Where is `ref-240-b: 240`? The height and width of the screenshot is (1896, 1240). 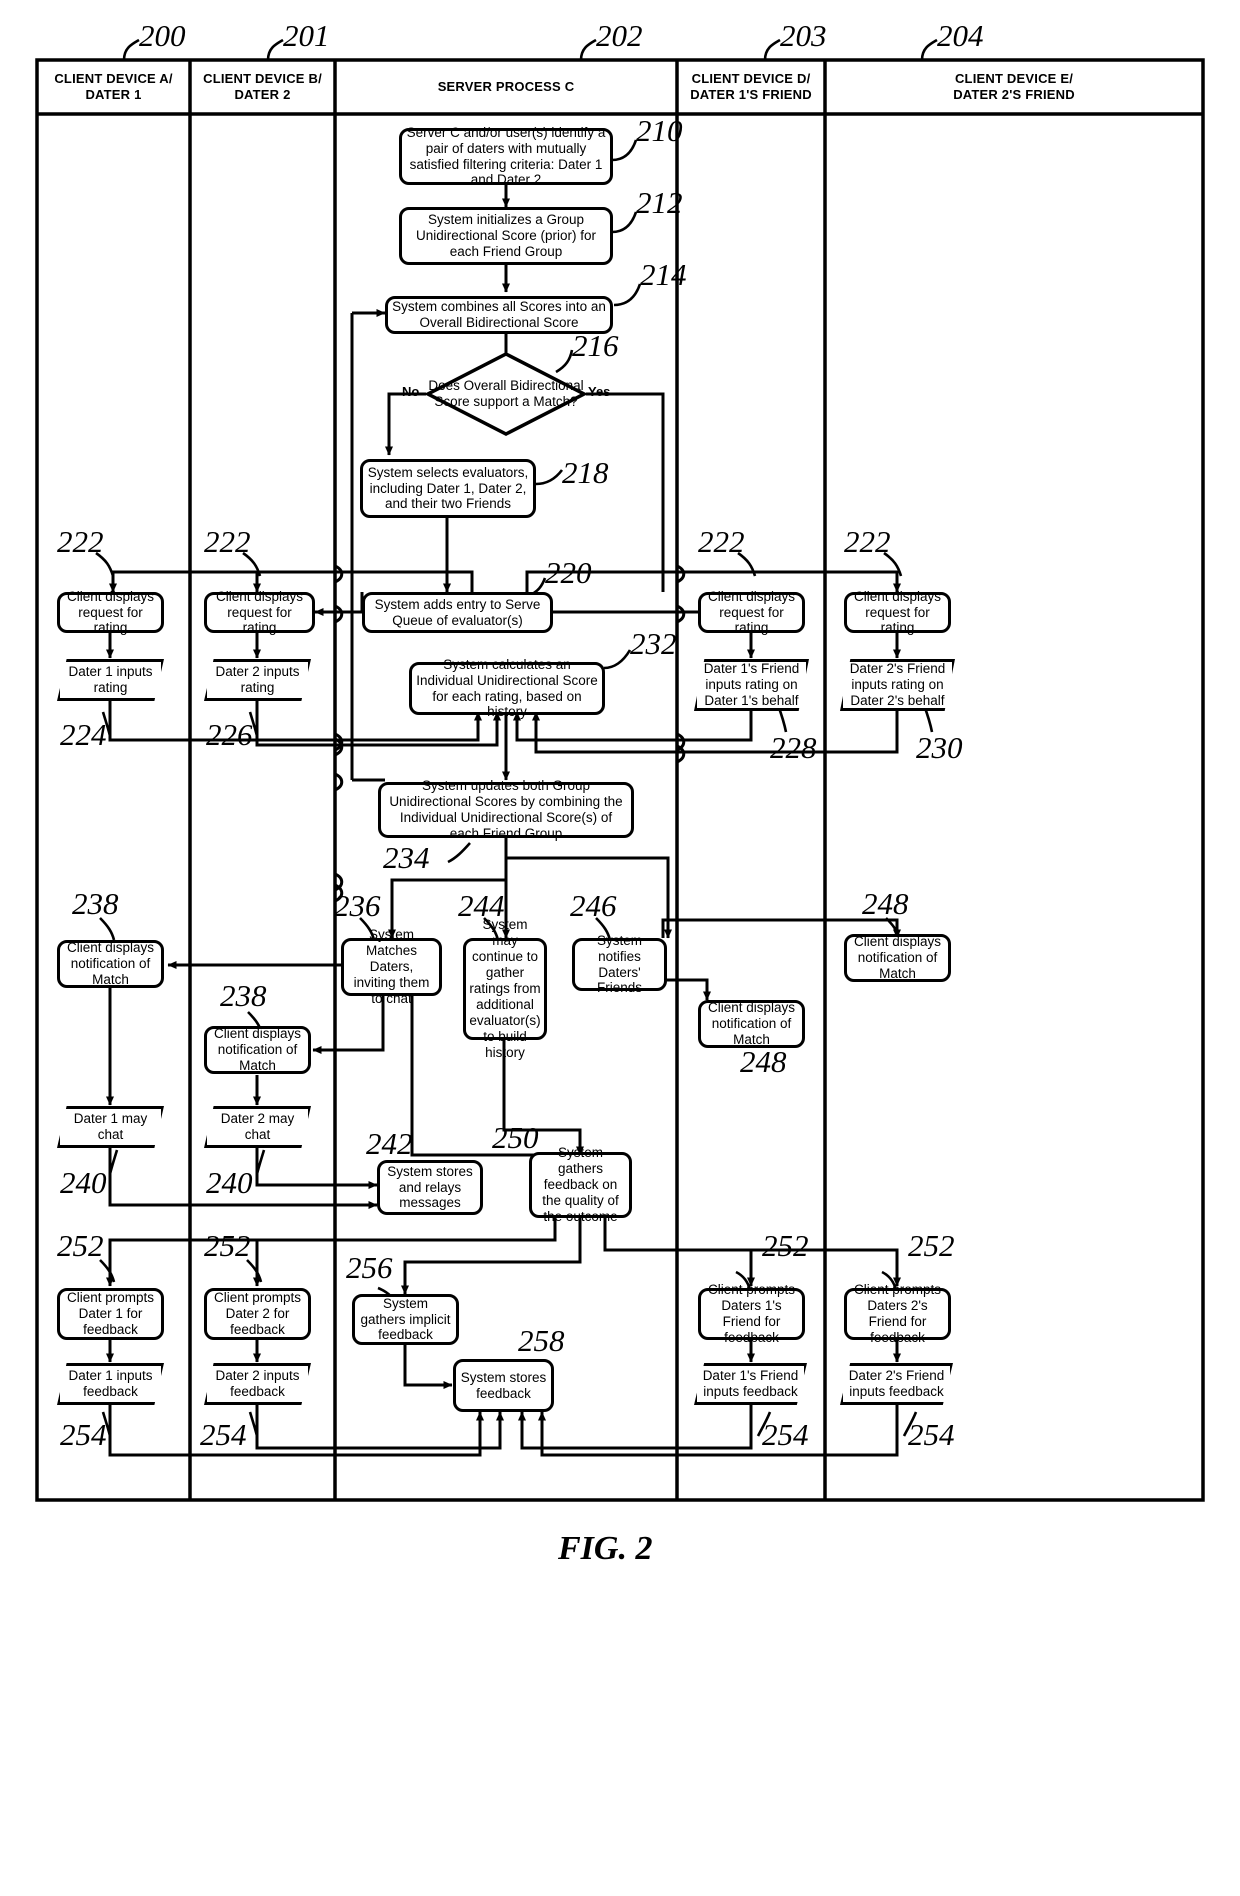 ref-240-b: 240 is located at coordinates (229, 1182).